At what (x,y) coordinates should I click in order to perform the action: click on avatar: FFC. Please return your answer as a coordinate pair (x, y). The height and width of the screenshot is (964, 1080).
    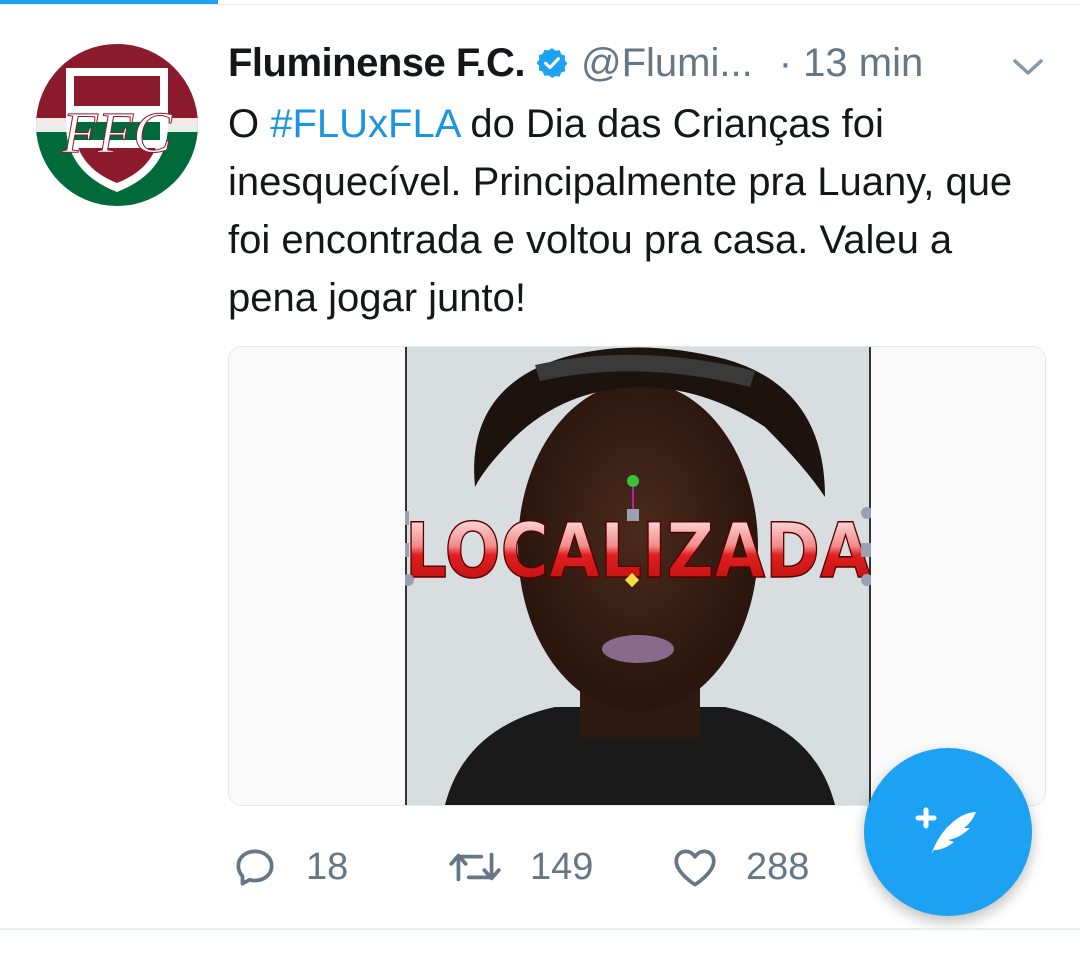
    Looking at the image, I should click on (117, 125).